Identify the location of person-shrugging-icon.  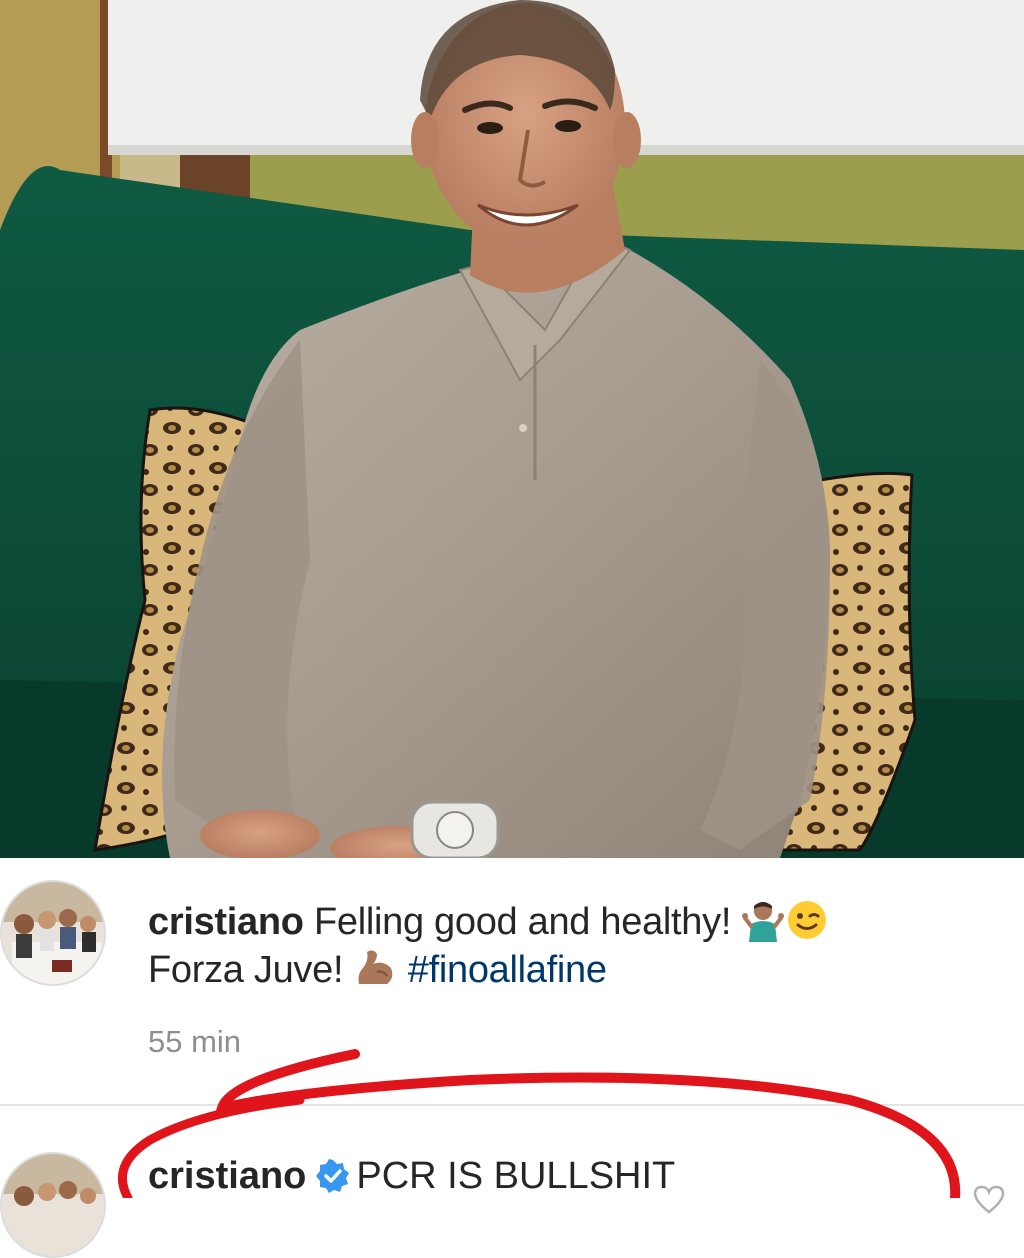
(763, 920).